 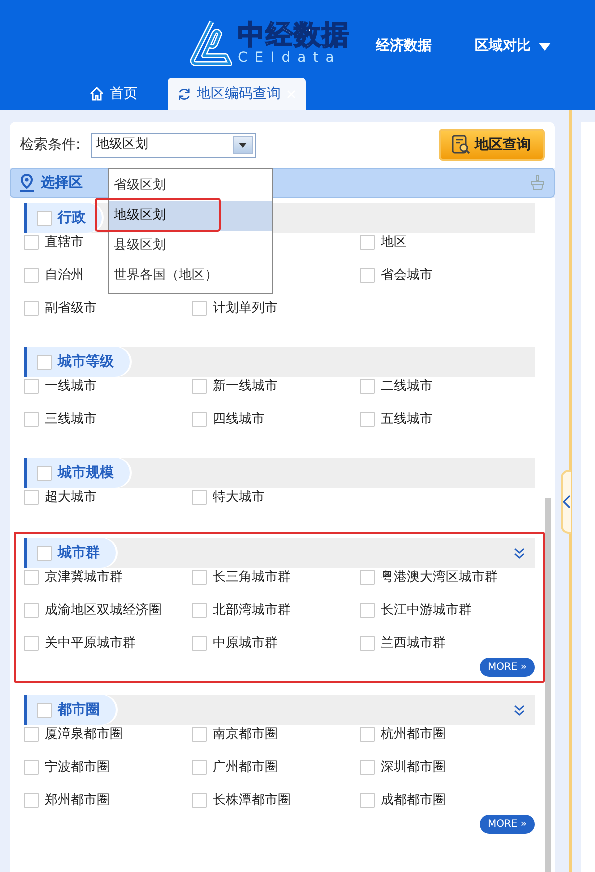 What do you see at coordinates (62, 183) in the screenshot?
I see `region-bar-title: 选择区` at bounding box center [62, 183].